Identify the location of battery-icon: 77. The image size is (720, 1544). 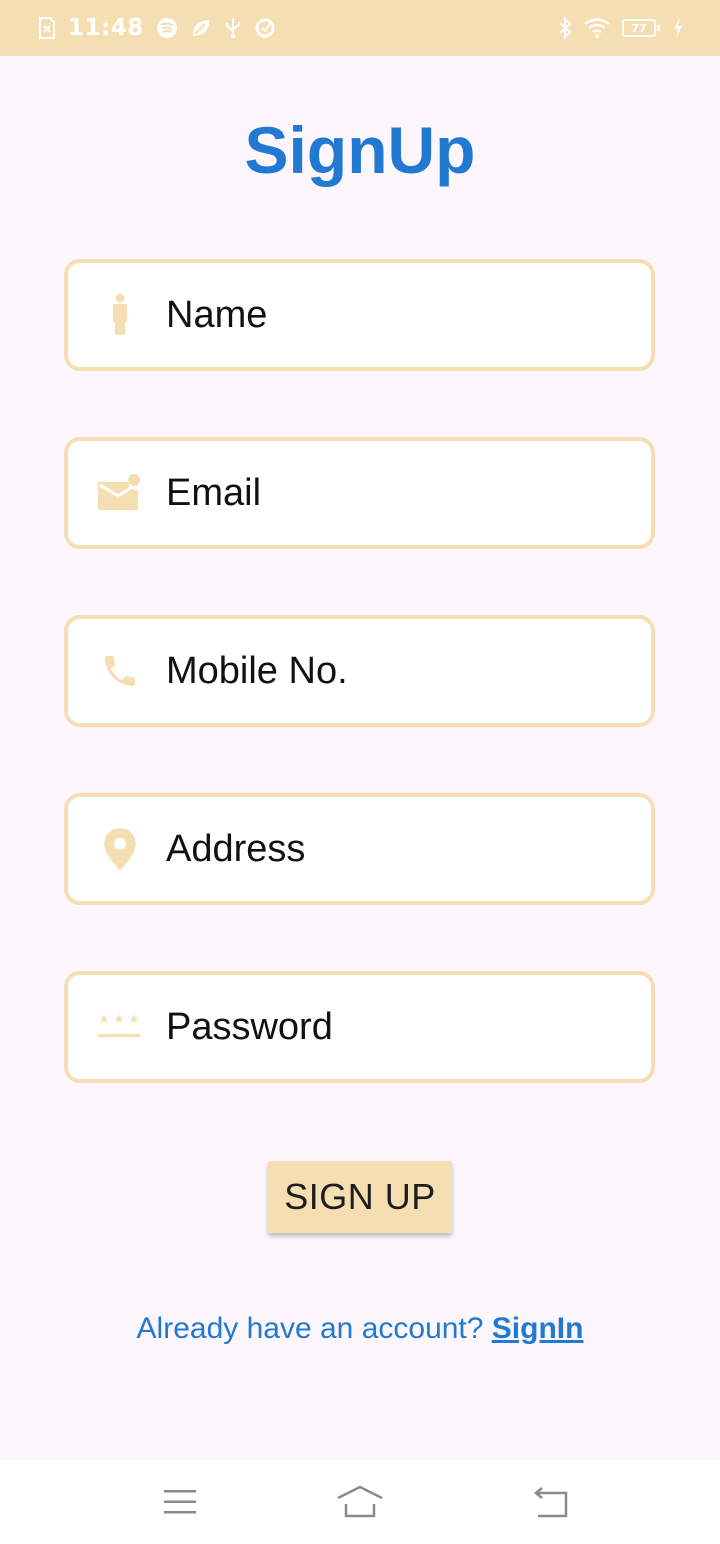
(641, 28).